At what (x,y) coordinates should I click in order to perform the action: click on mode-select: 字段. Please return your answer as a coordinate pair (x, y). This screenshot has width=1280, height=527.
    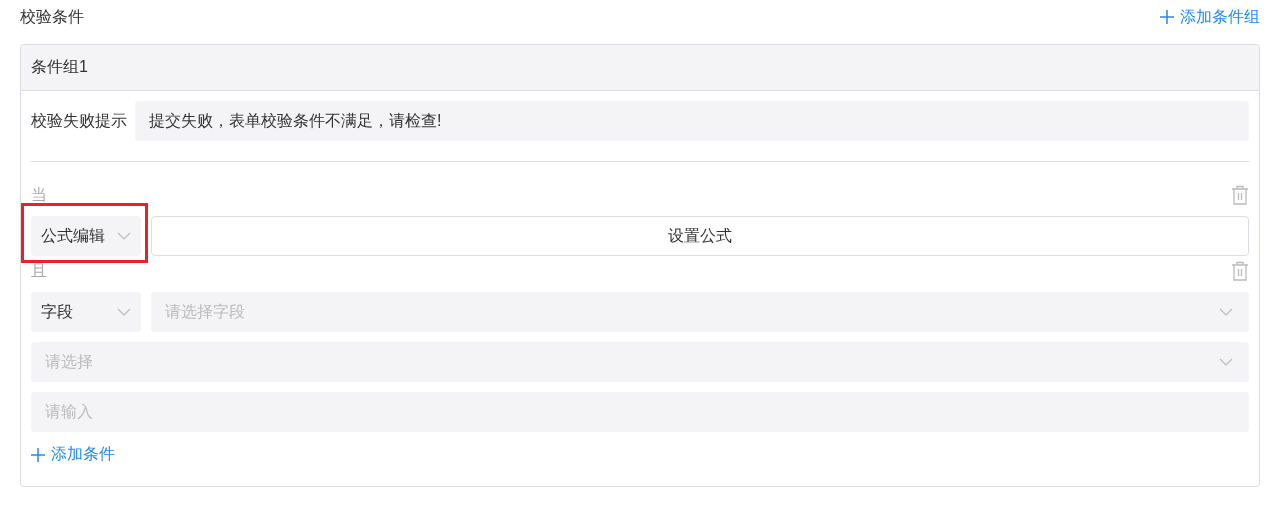
    Looking at the image, I should click on (86, 312).